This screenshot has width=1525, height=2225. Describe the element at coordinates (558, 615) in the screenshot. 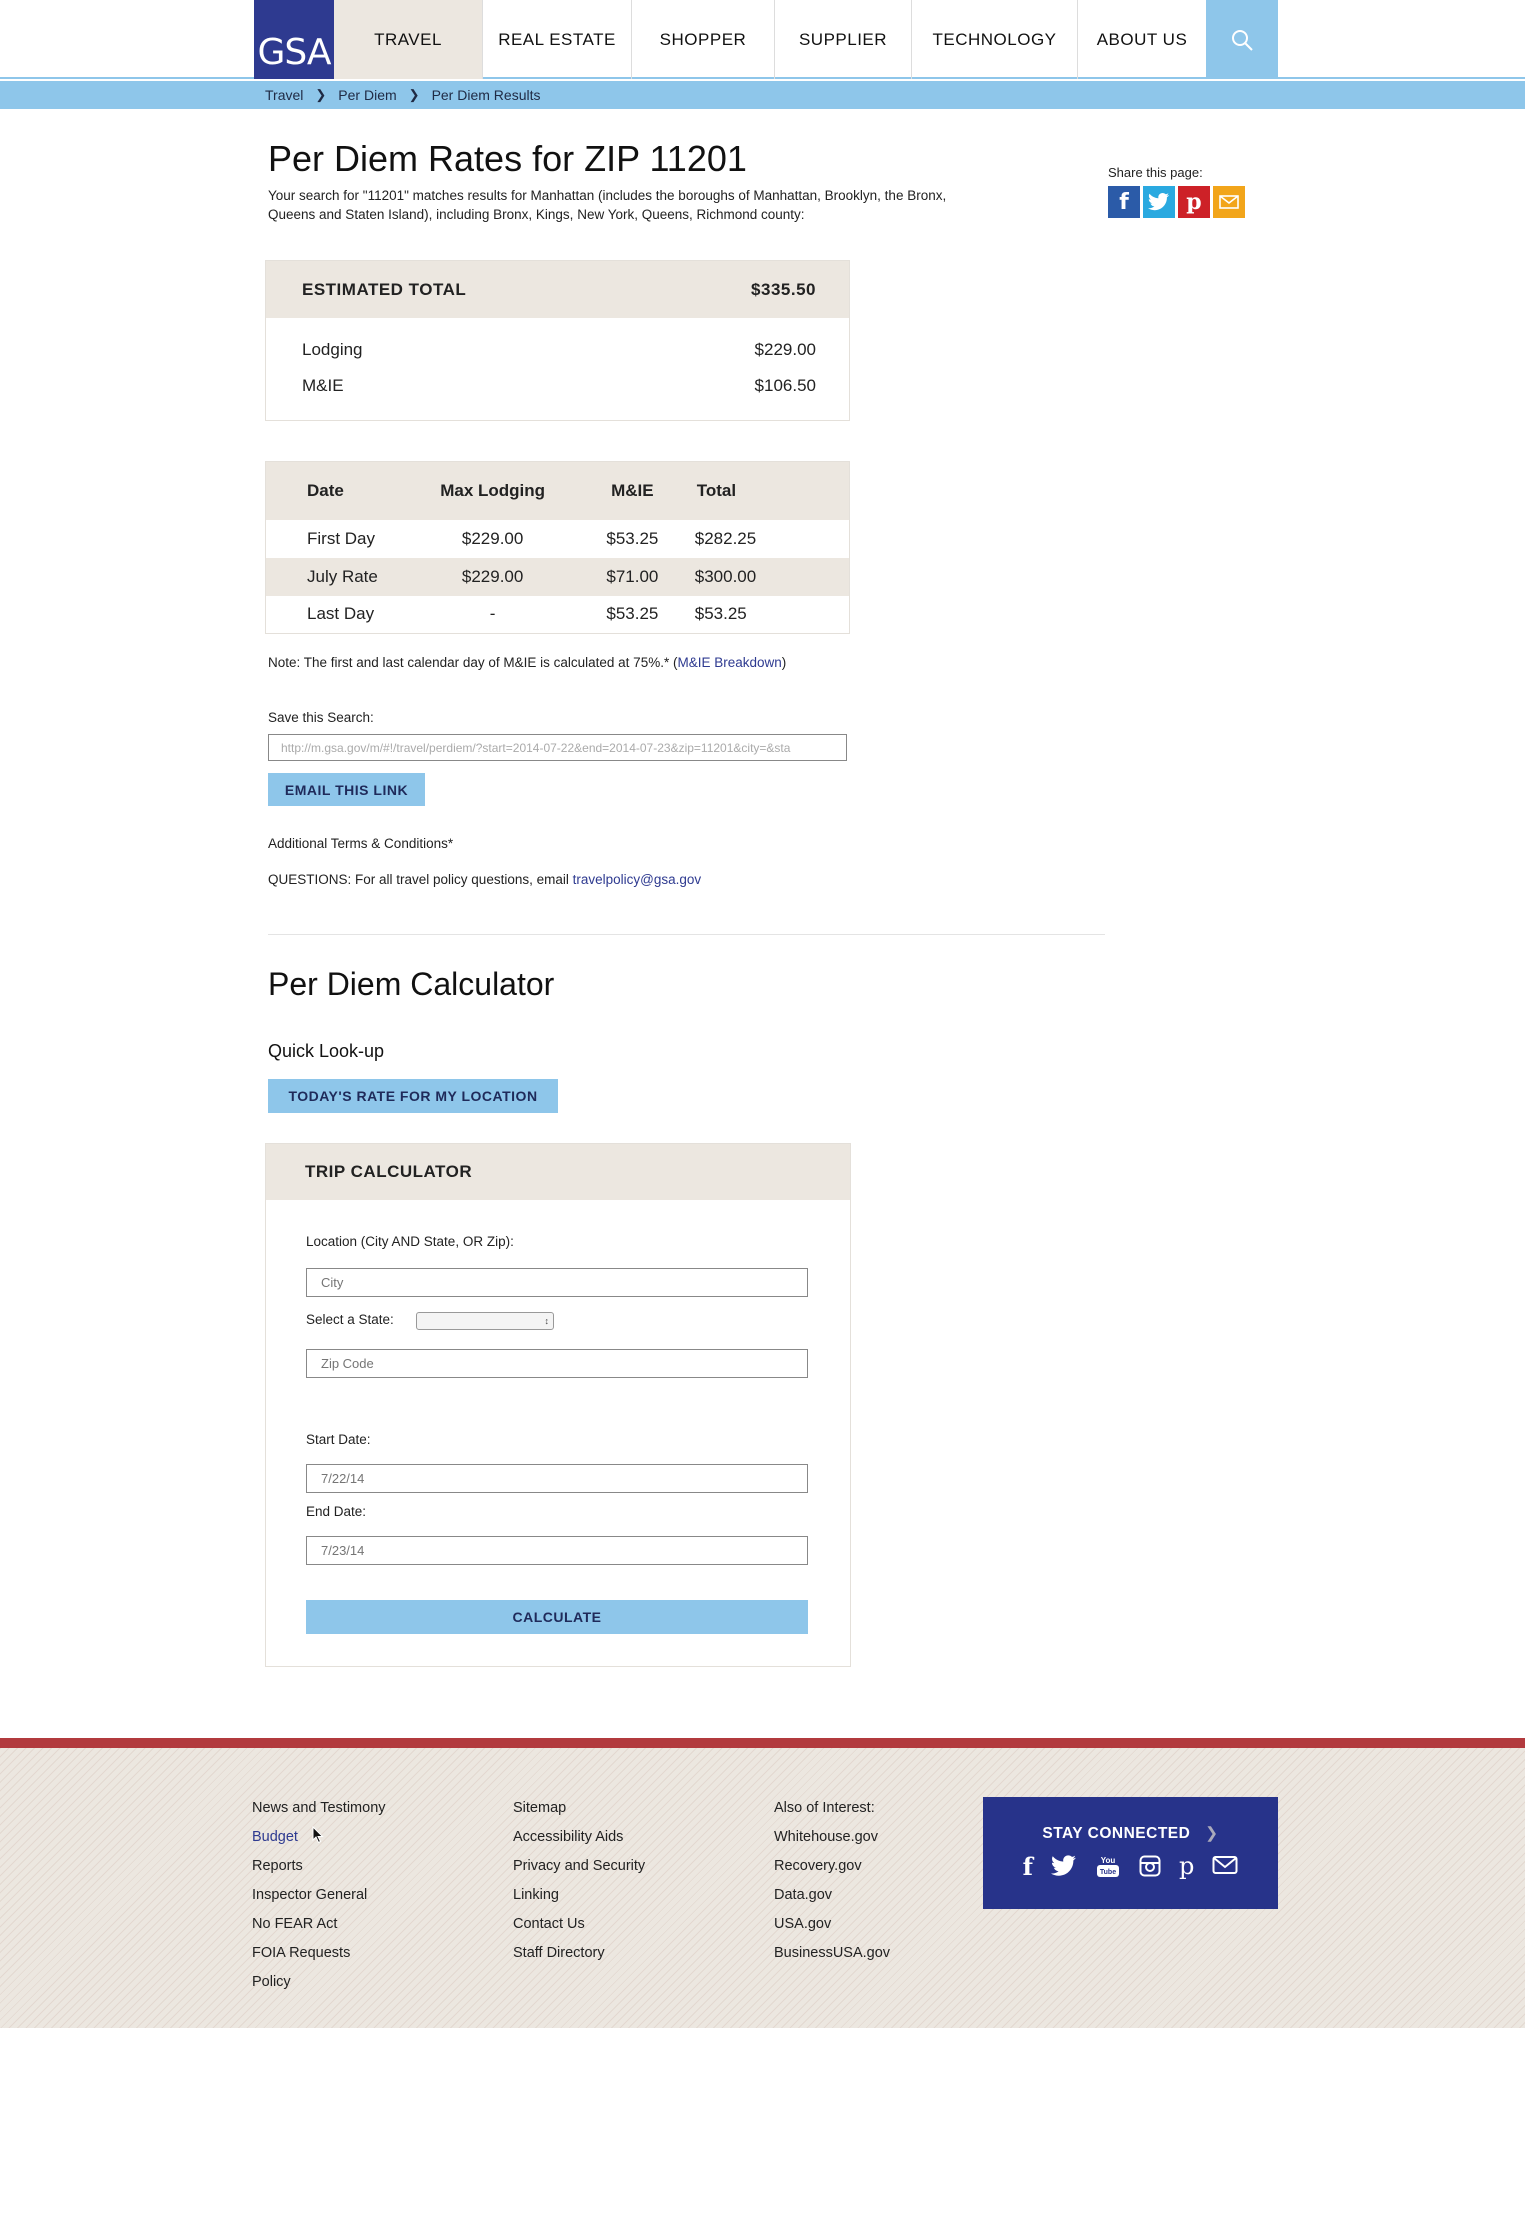

I see `table-row: Last Day - $53.25 $53.25` at that location.